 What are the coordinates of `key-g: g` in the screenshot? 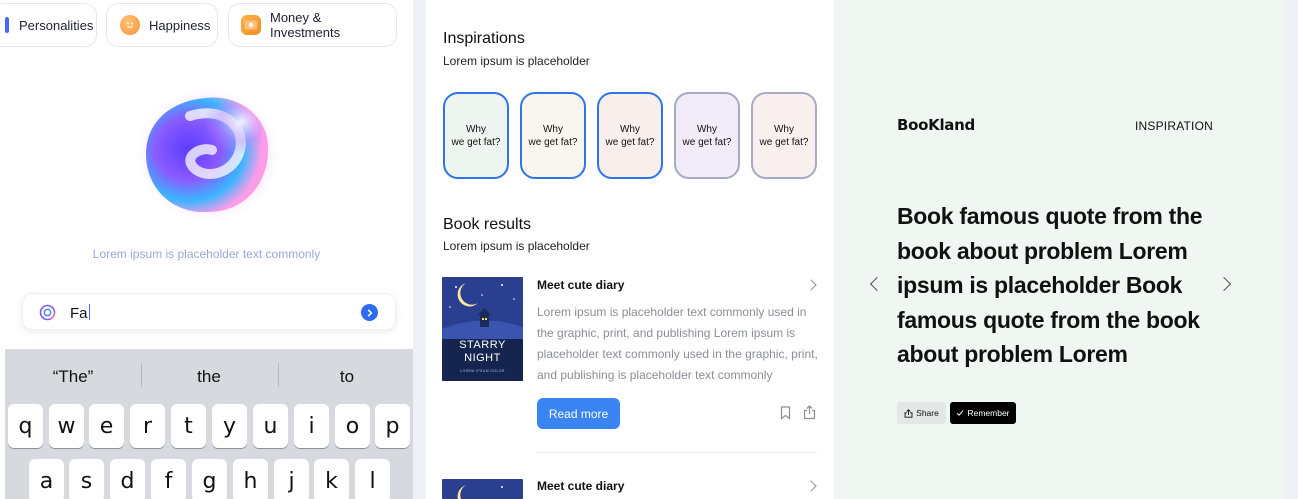 It's located at (209, 479).